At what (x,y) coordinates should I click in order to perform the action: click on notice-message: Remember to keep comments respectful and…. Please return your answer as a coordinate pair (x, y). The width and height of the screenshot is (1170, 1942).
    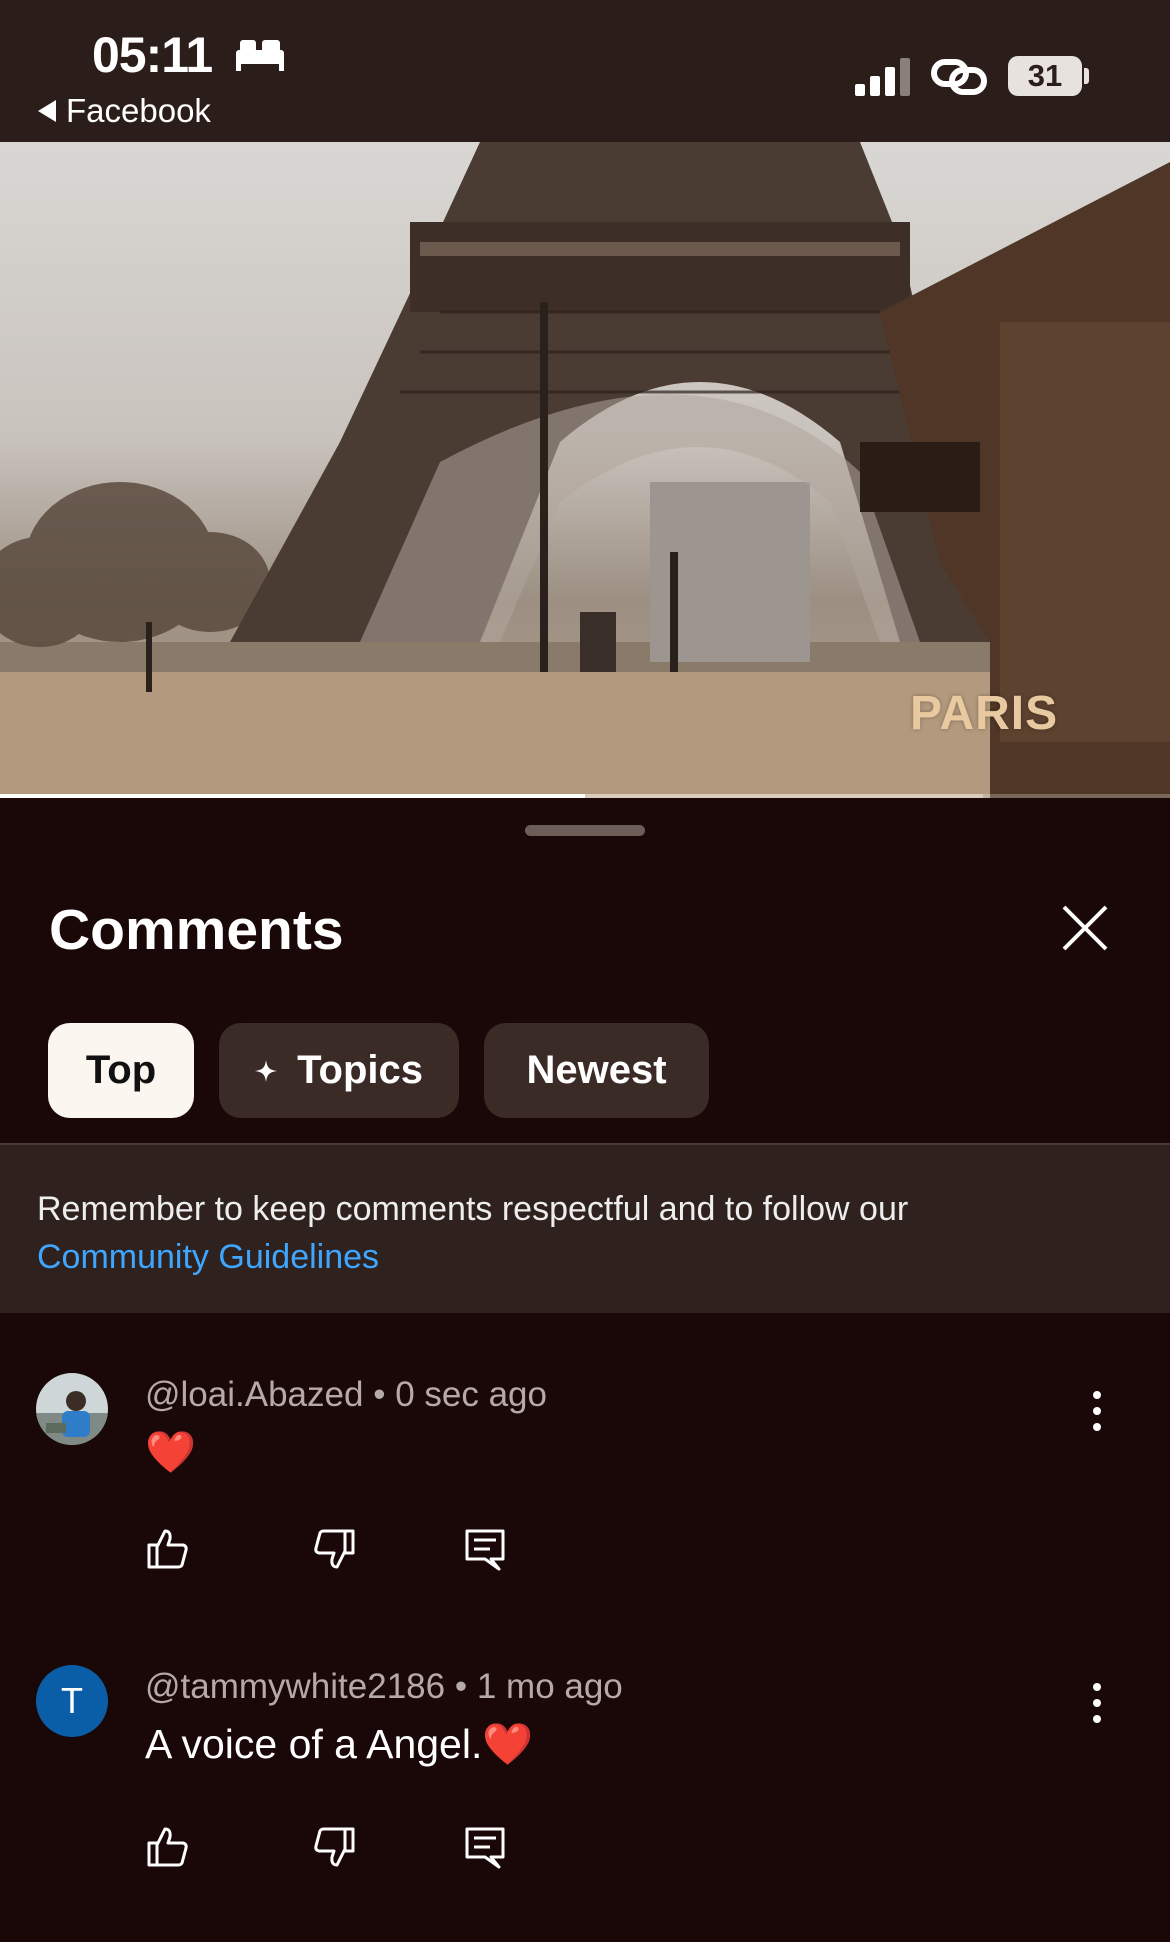
    Looking at the image, I should click on (473, 1209).